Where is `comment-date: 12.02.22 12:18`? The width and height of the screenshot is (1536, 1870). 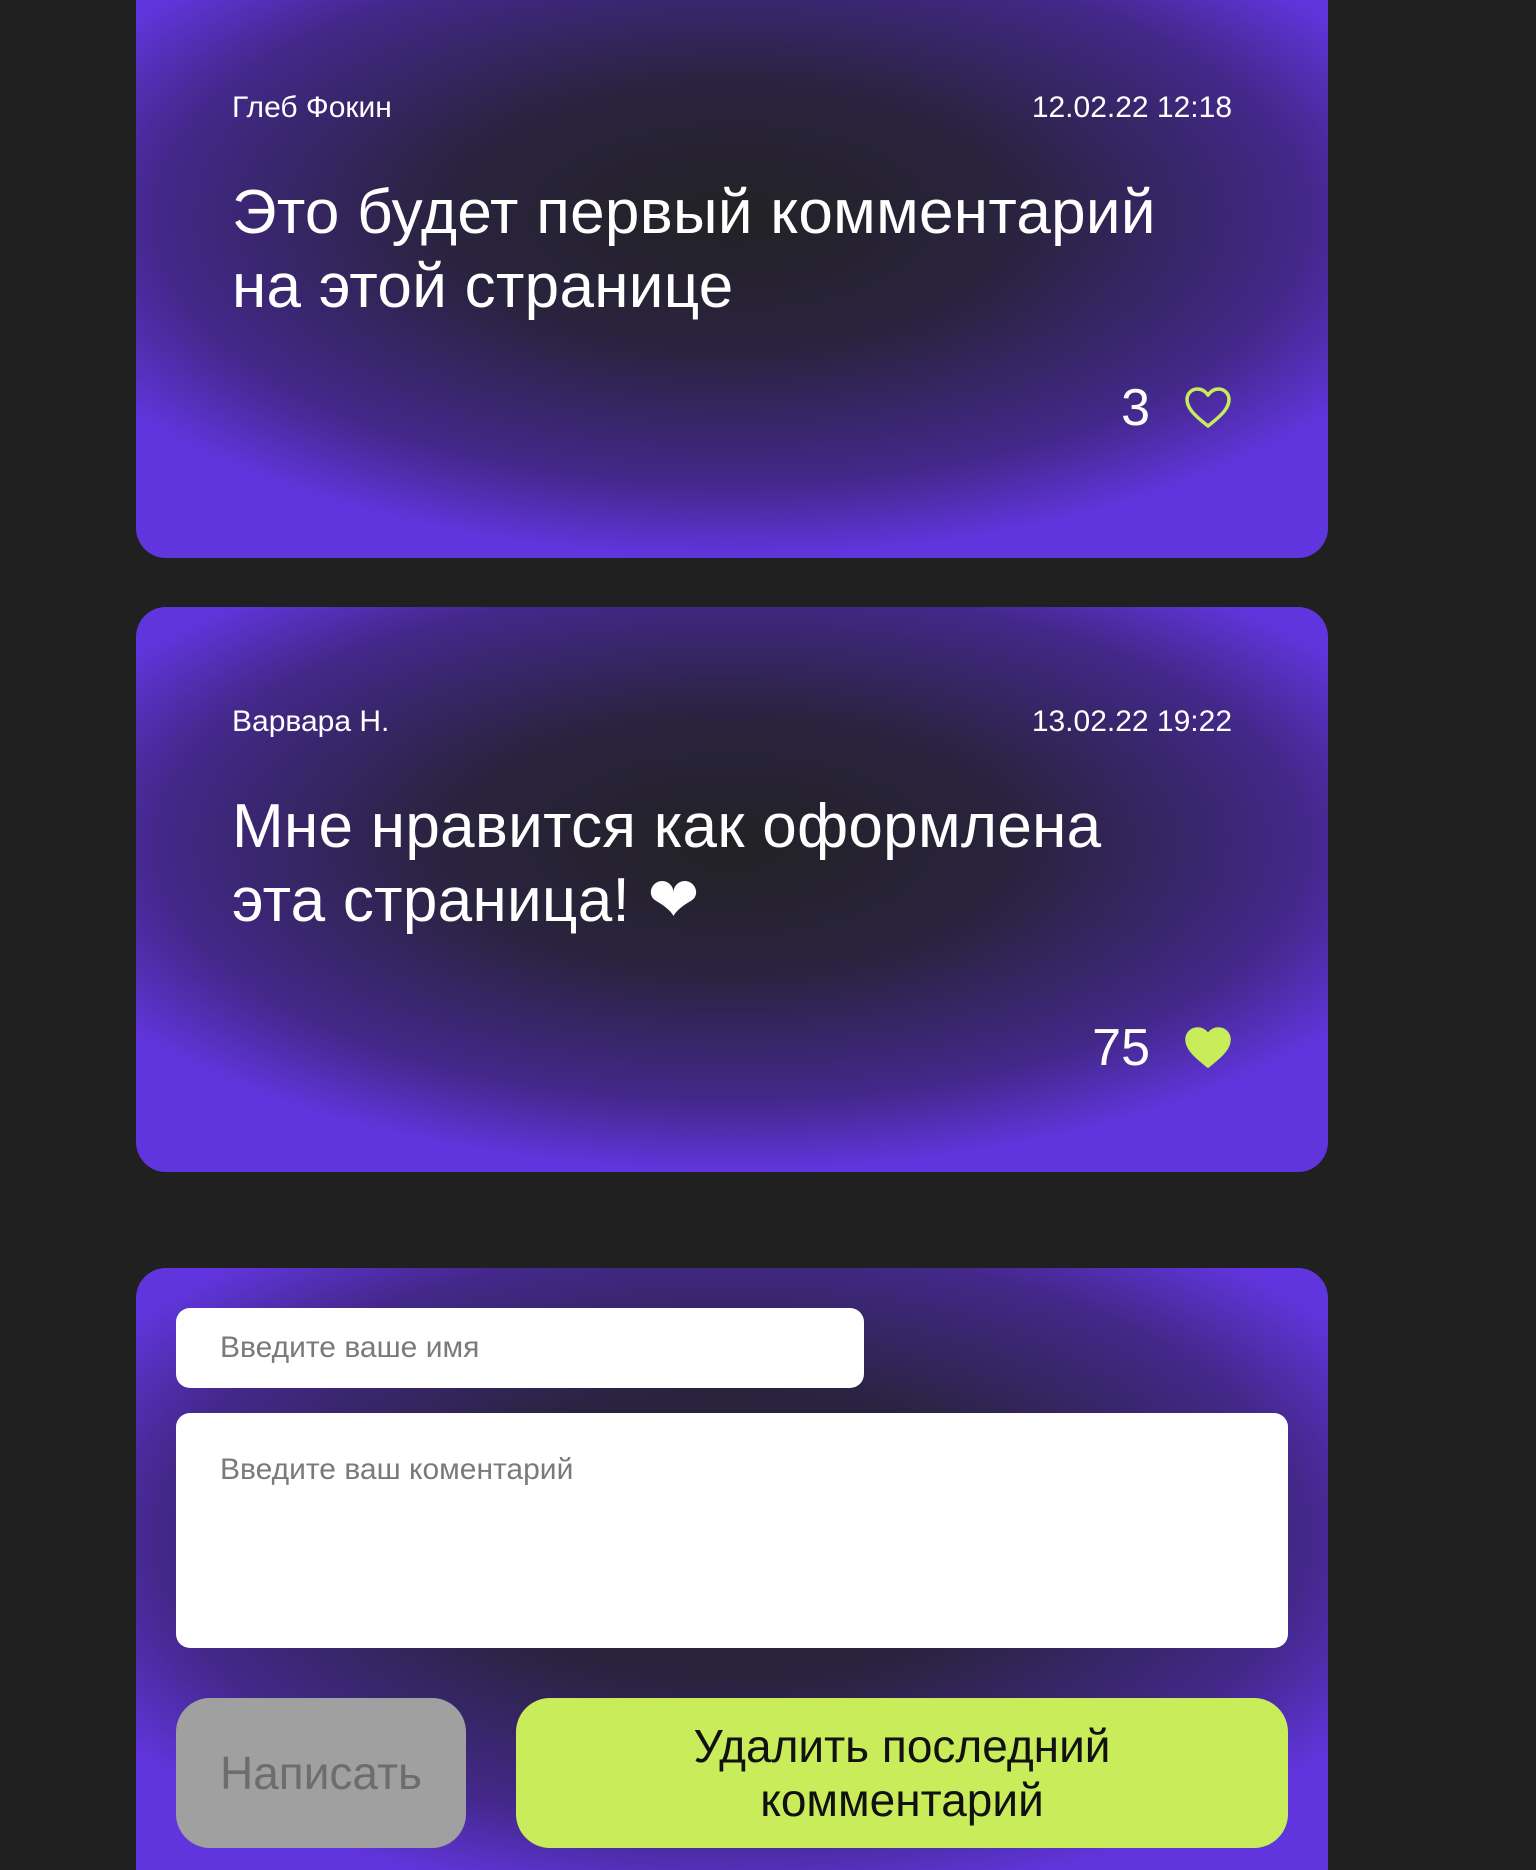 comment-date: 12.02.22 12:18 is located at coordinates (1131, 107).